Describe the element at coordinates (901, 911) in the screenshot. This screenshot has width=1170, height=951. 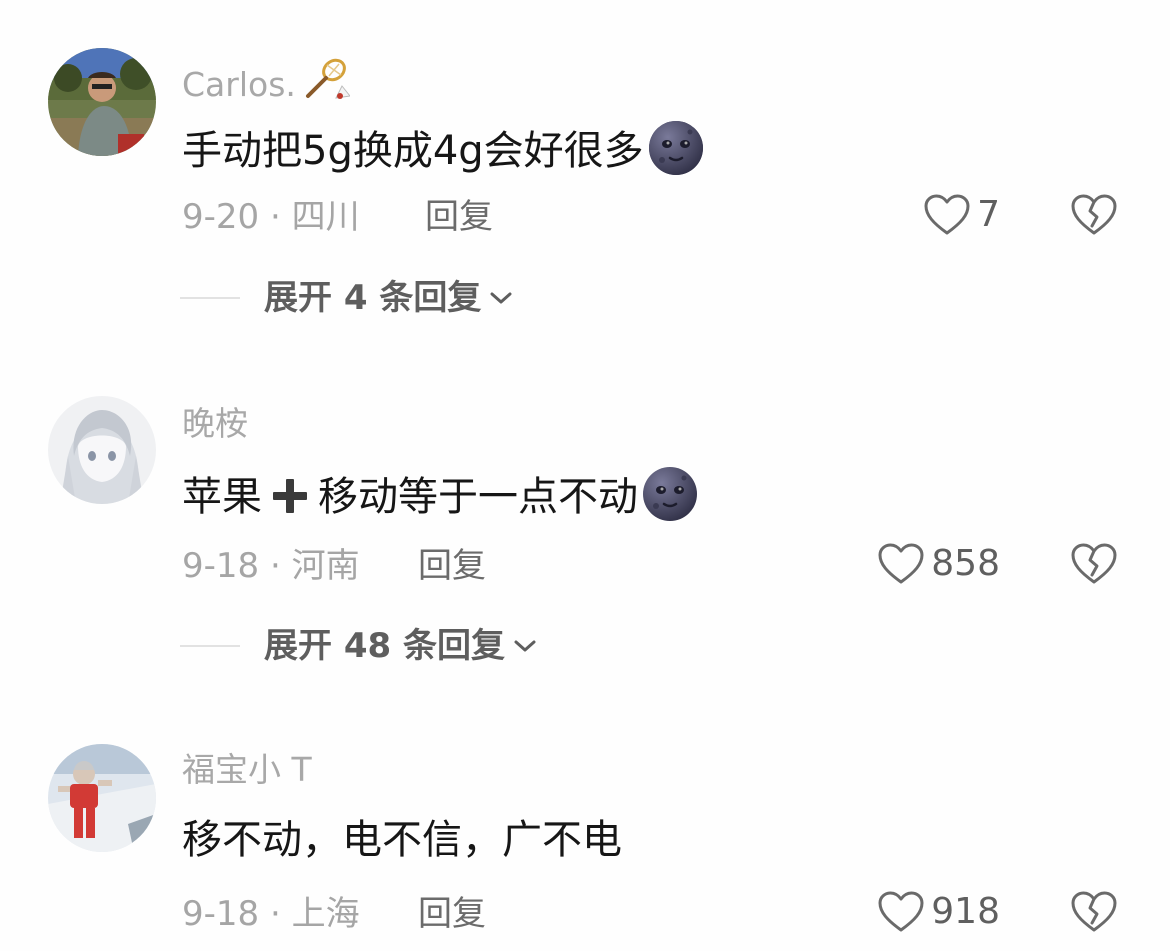
I see `heart-icon` at that location.